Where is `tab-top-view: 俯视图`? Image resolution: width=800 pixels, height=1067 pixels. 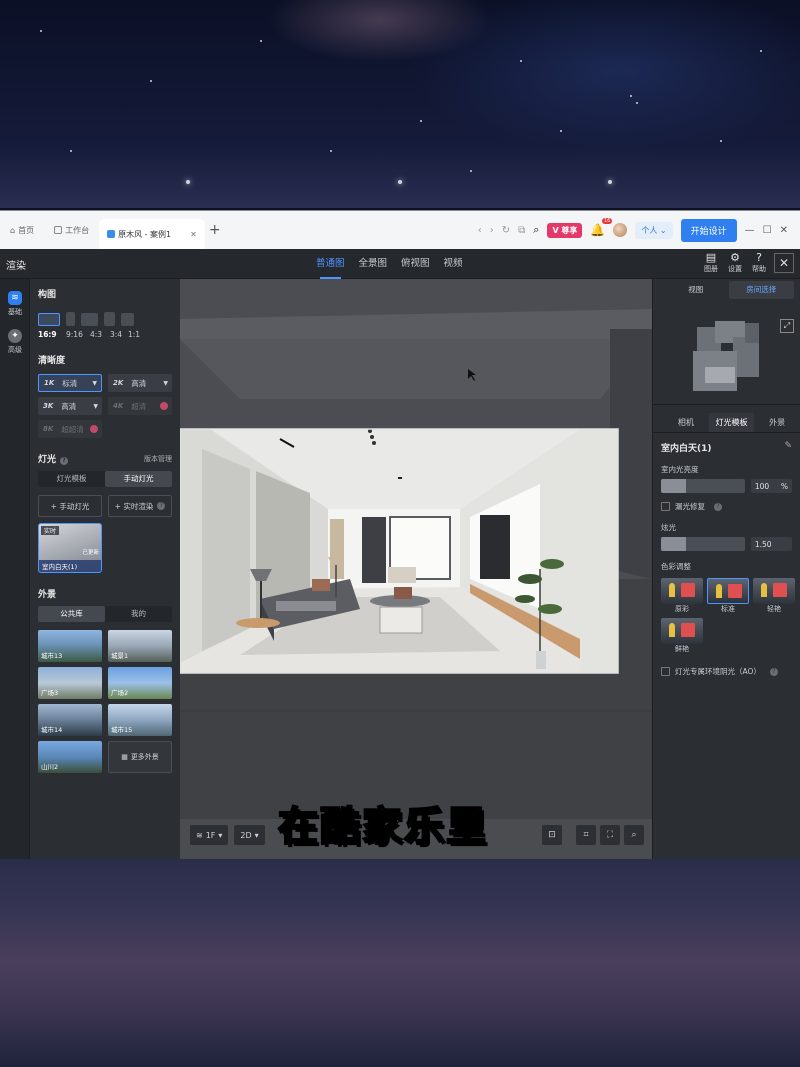
tab-top-view: 俯视图 is located at coordinates (415, 264).